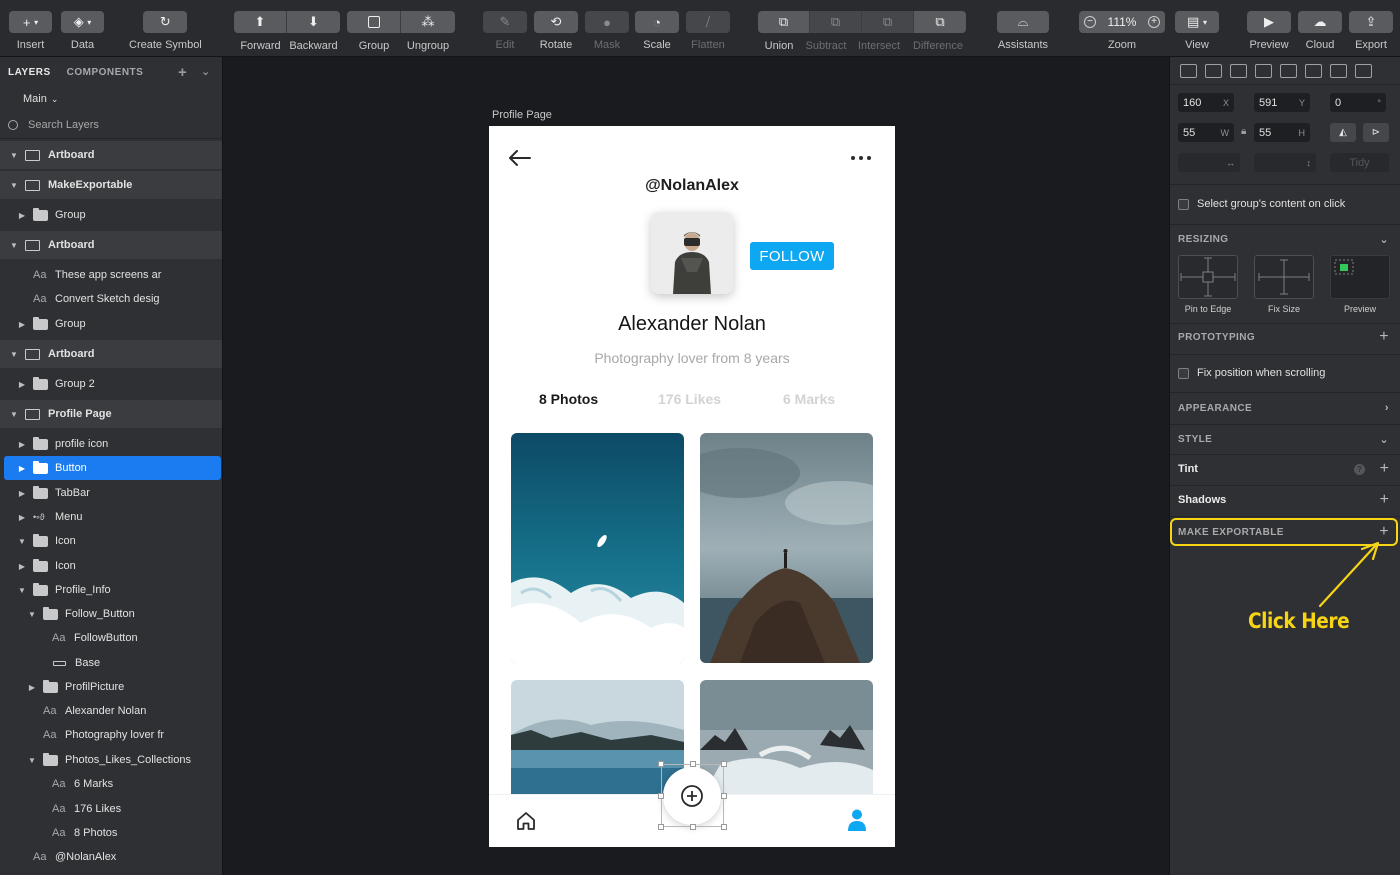  What do you see at coordinates (836, 22) in the screenshot?
I see `subtract-button: ⧉` at bounding box center [836, 22].